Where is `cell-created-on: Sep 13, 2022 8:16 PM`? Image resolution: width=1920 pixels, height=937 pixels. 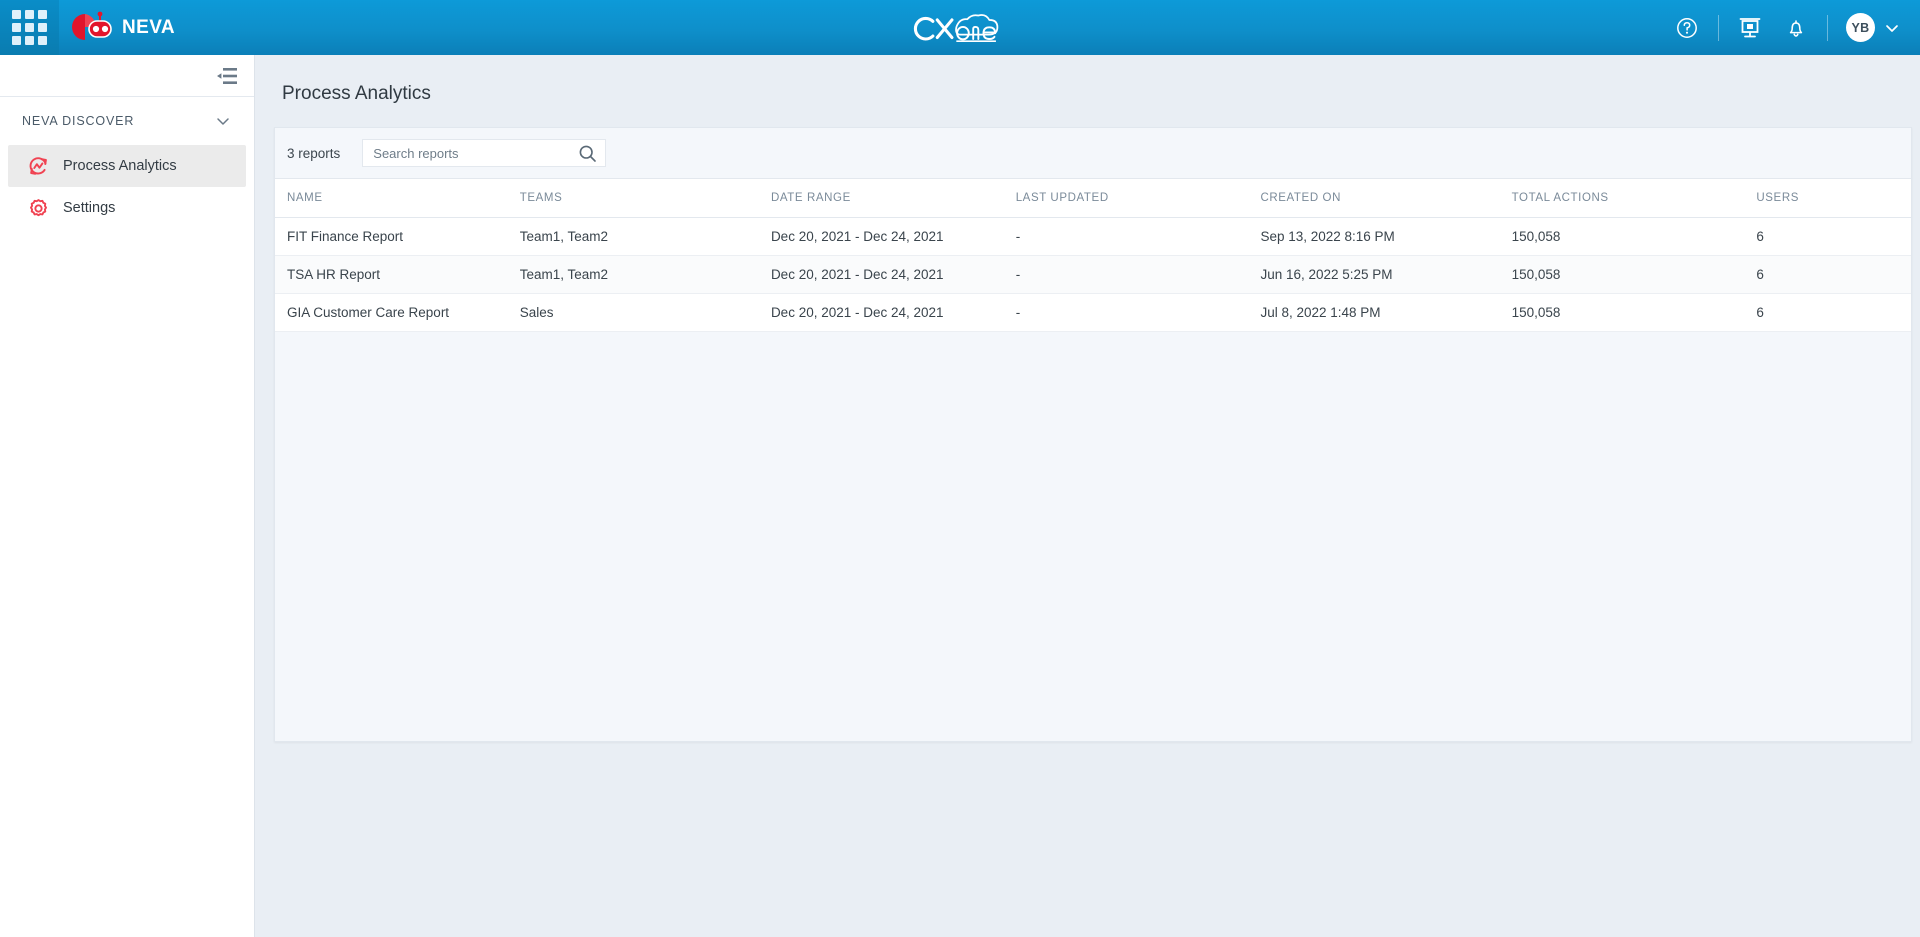
cell-created-on: Sep 13, 2022 8:16 PM is located at coordinates (1386, 236).